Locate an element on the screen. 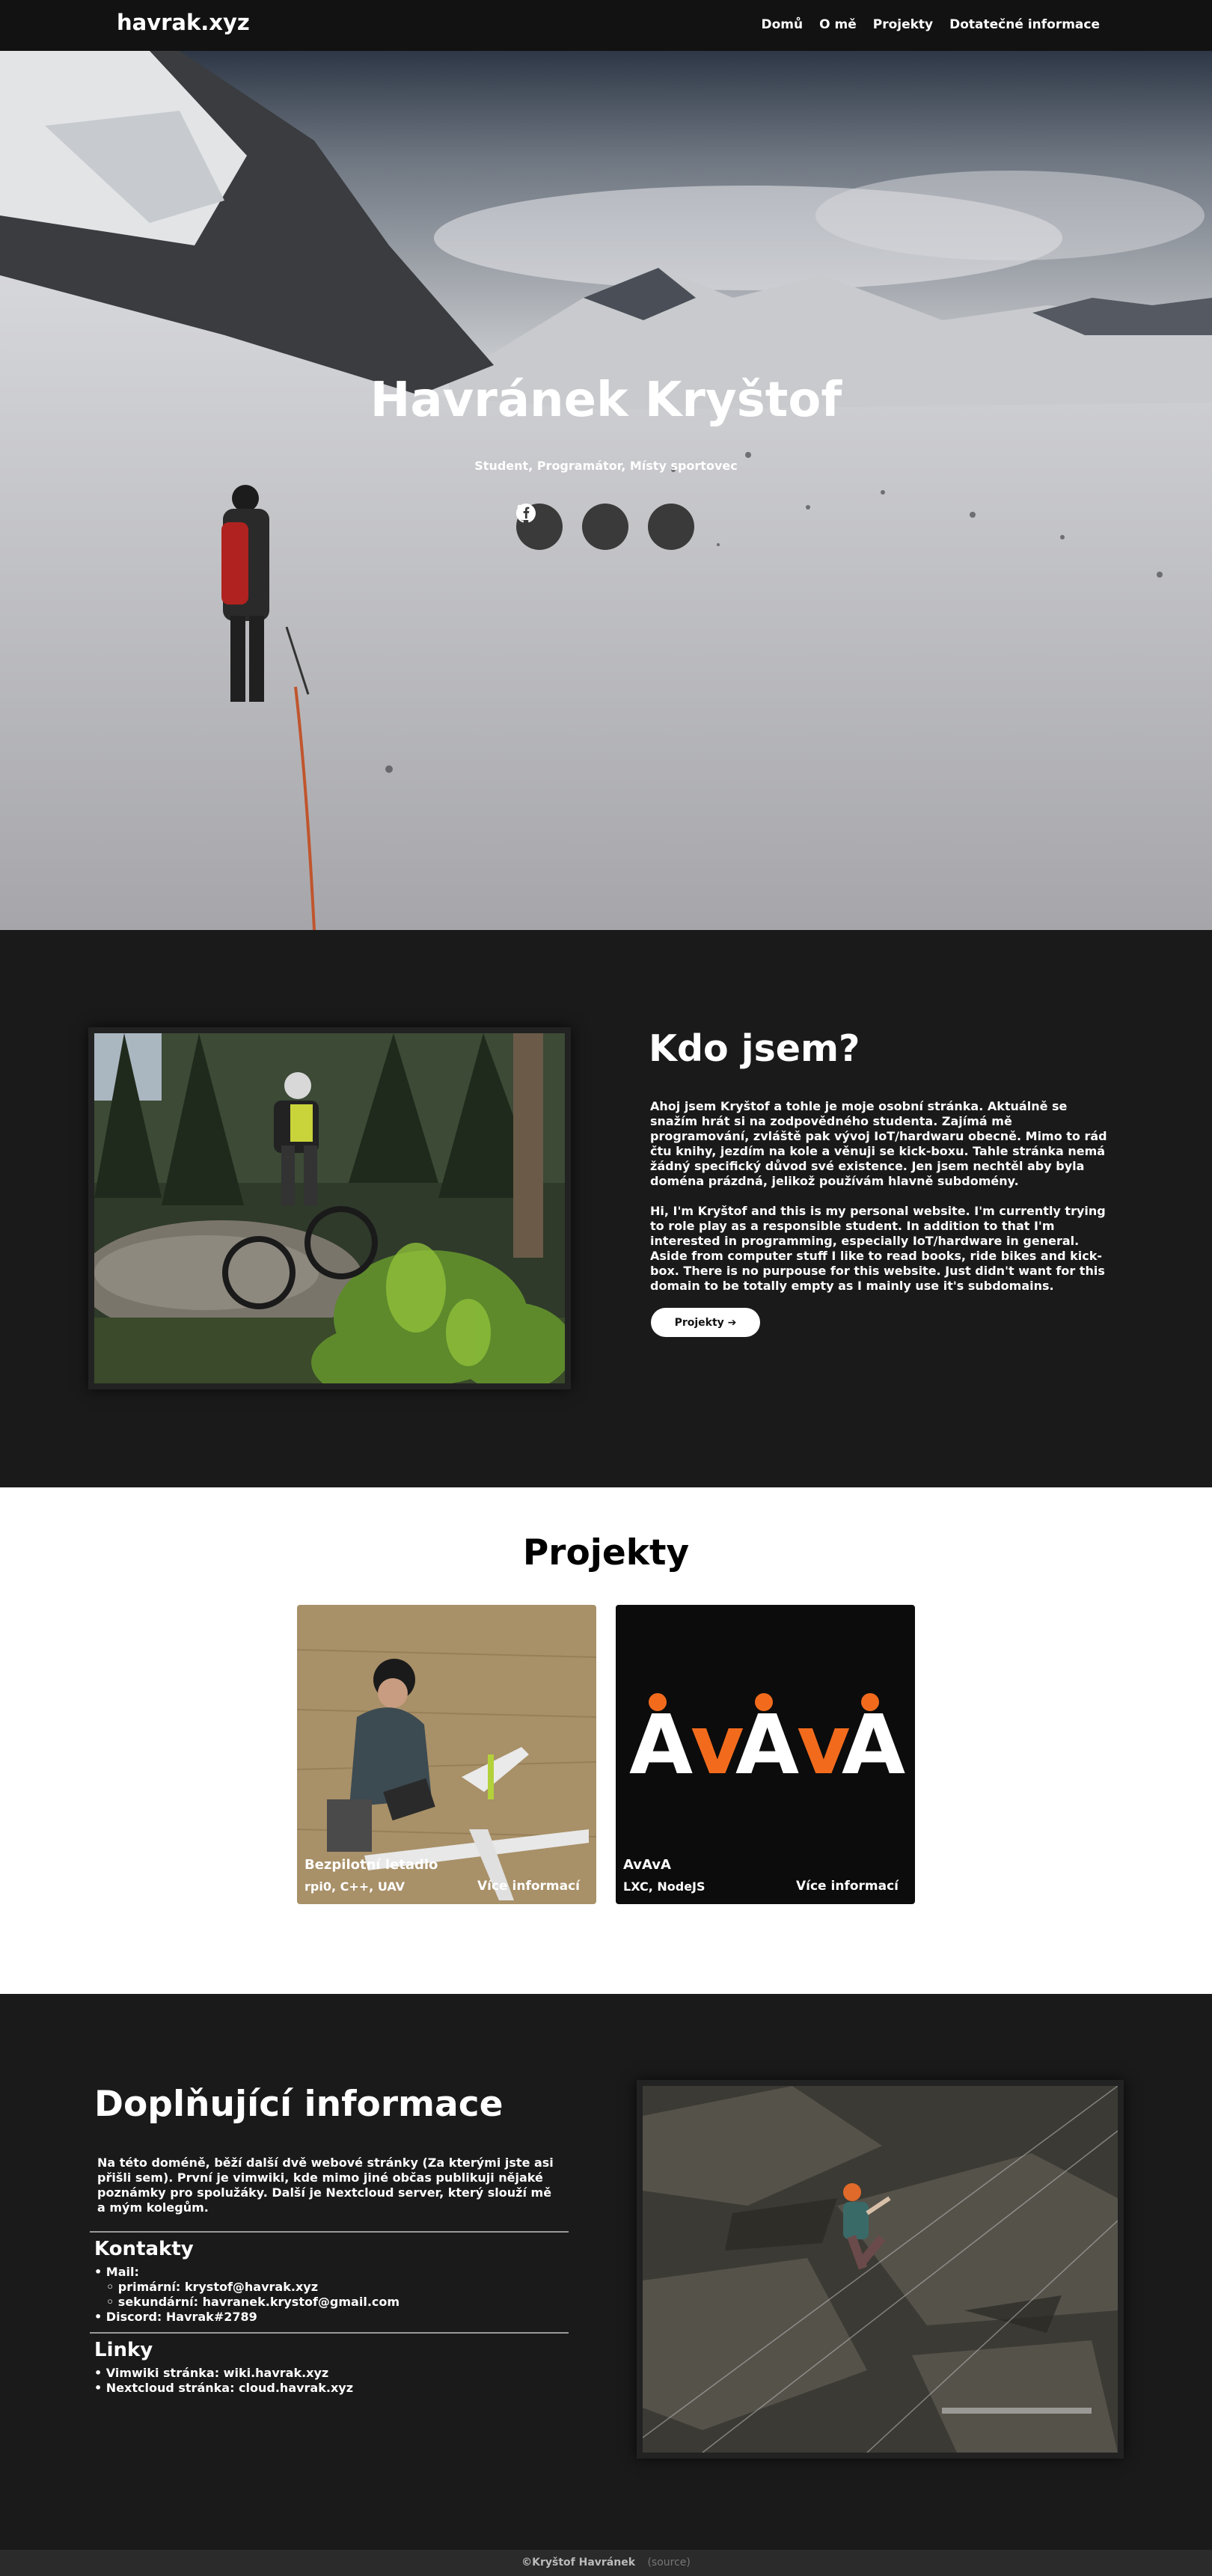 Image resolution: width=1212 pixels, height=2576 pixels. social-links is located at coordinates (605, 527).